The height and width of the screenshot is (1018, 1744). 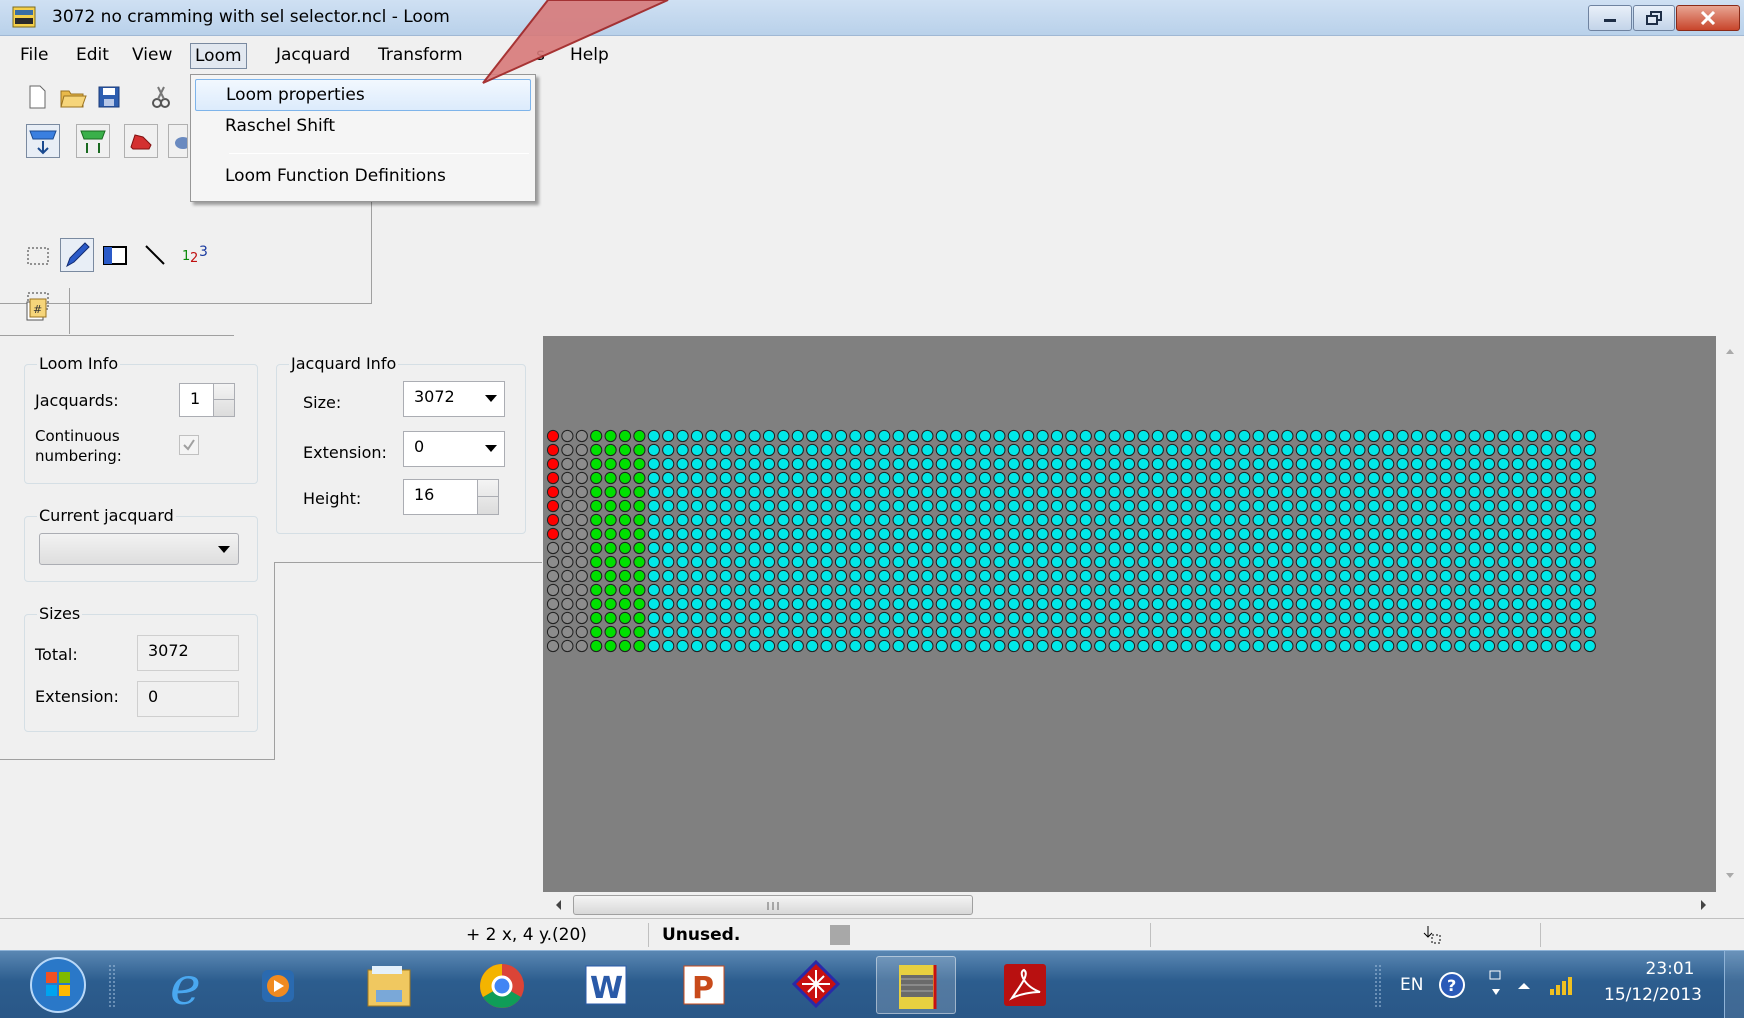 What do you see at coordinates (553, 436) in the screenshot?
I see `grid-cell-red` at bounding box center [553, 436].